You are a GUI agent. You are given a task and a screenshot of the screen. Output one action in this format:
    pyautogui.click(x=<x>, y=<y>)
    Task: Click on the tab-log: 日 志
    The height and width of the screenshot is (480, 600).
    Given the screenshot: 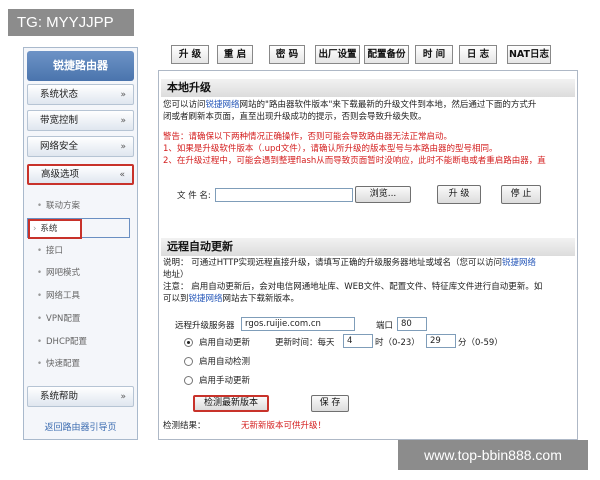 What is the action you would take?
    pyautogui.click(x=478, y=54)
    